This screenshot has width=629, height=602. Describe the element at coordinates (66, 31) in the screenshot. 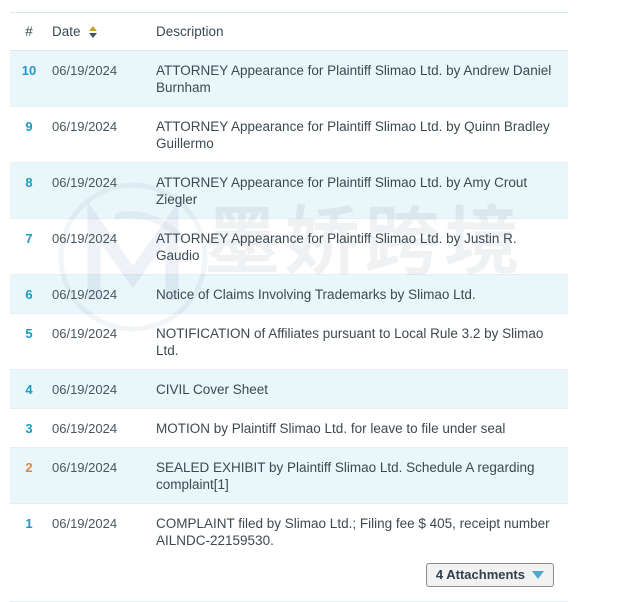

I see `column-header-date-label: Date` at that location.